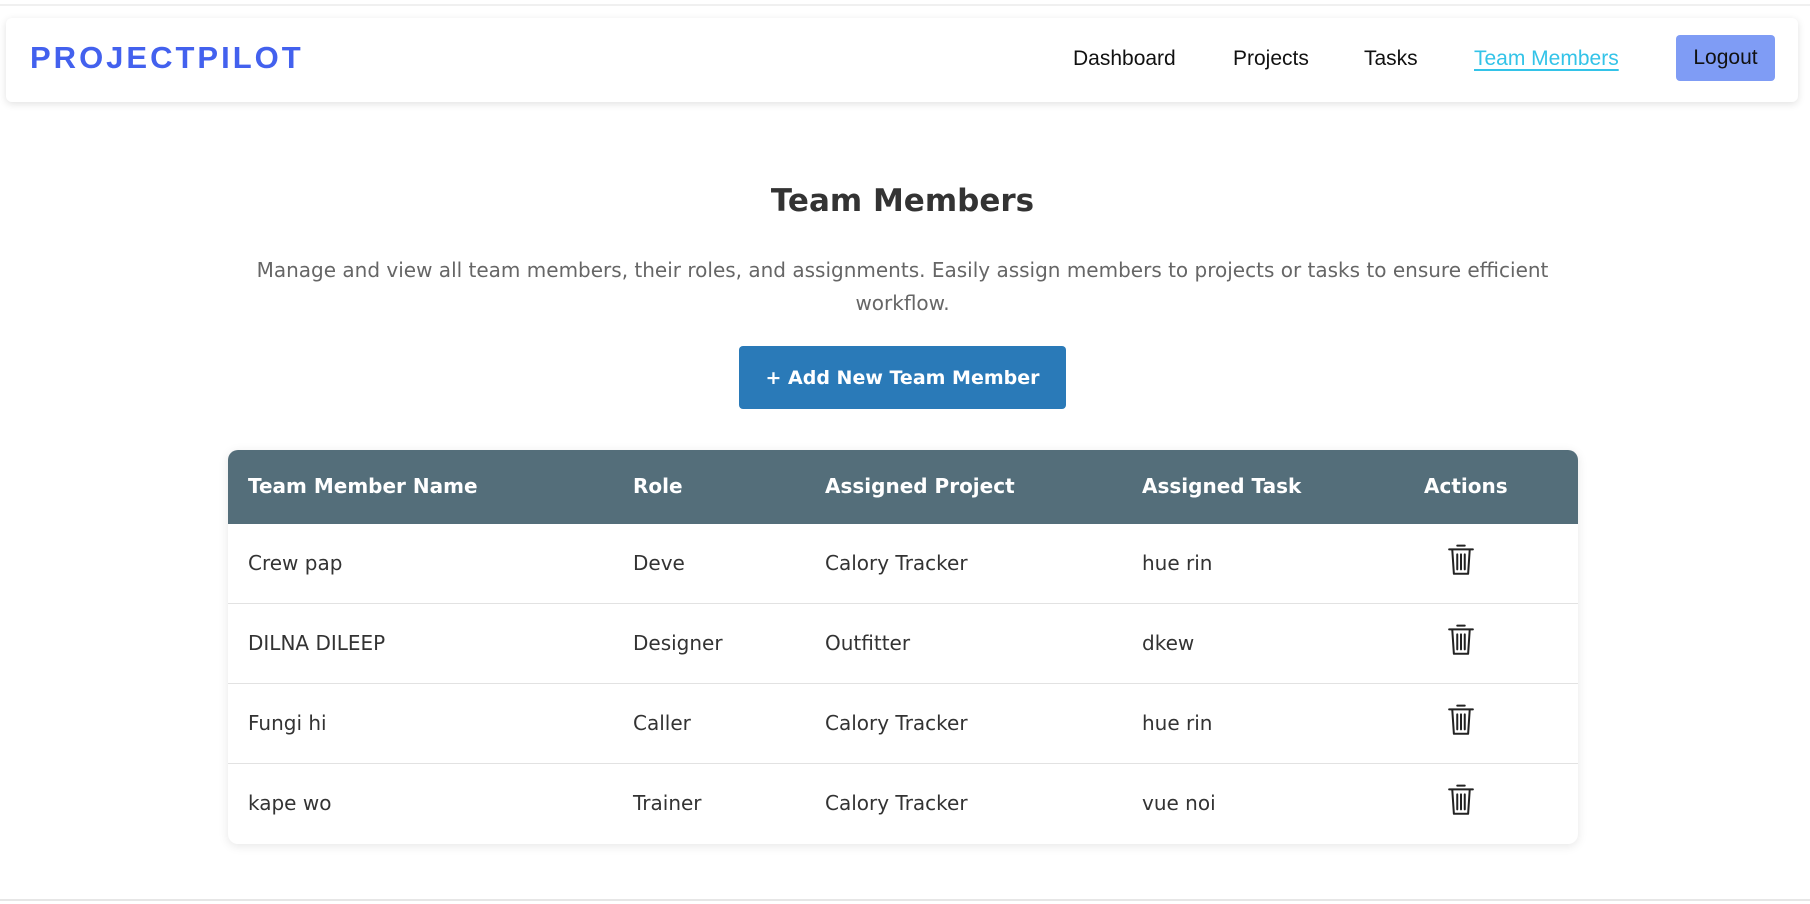  I want to click on cell-member-name: kape wo, so click(290, 803).